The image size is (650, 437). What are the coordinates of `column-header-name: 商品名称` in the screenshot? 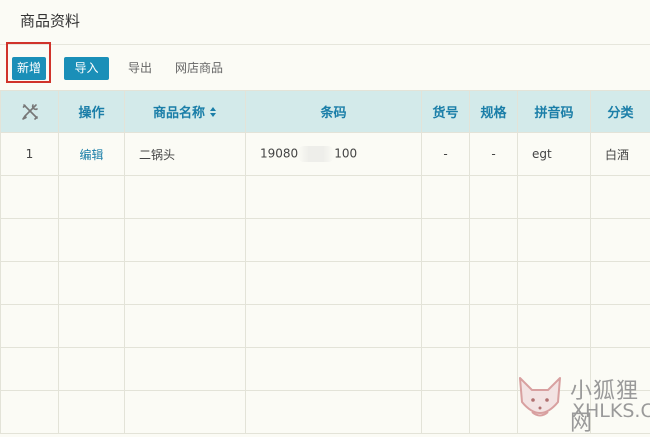 It's located at (185, 112).